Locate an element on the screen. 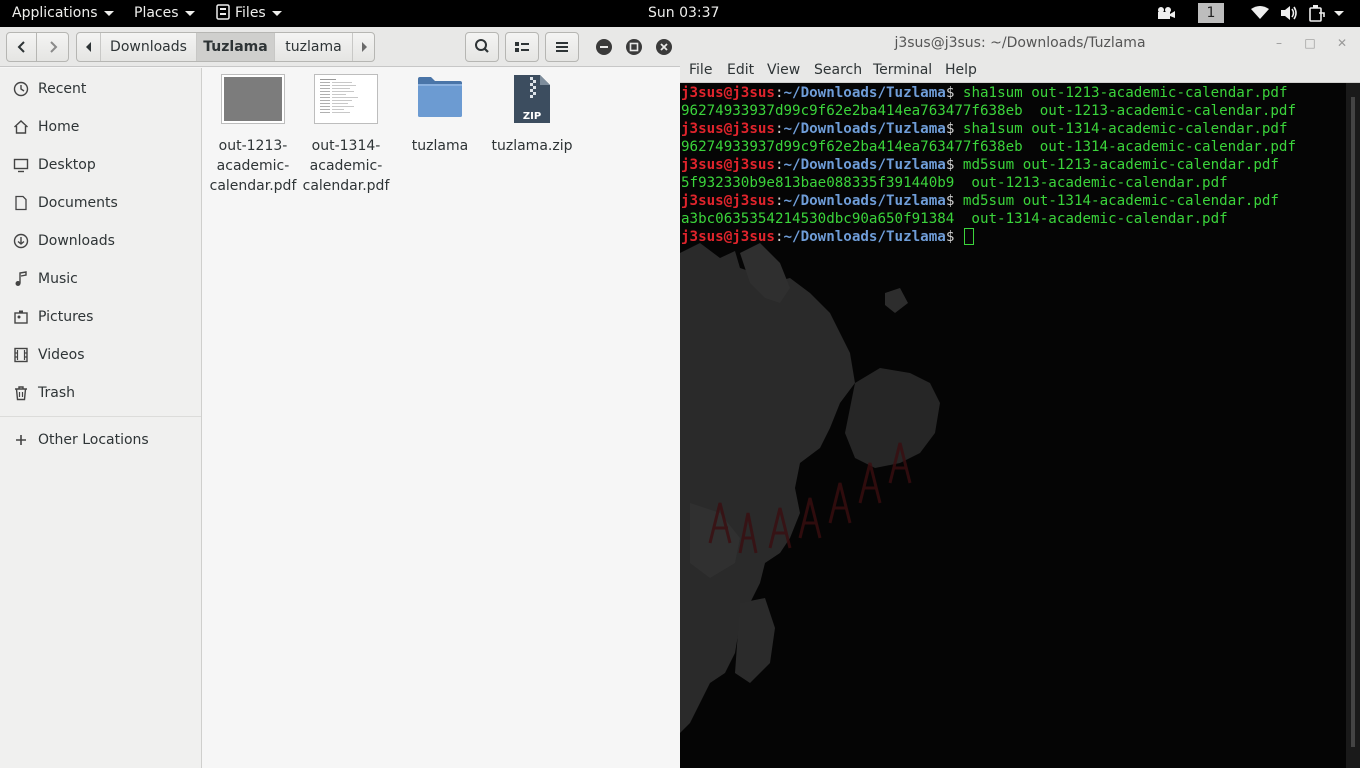 Image resolution: width=1360 pixels, height=768 pixels. menu-view: View is located at coordinates (783, 70).